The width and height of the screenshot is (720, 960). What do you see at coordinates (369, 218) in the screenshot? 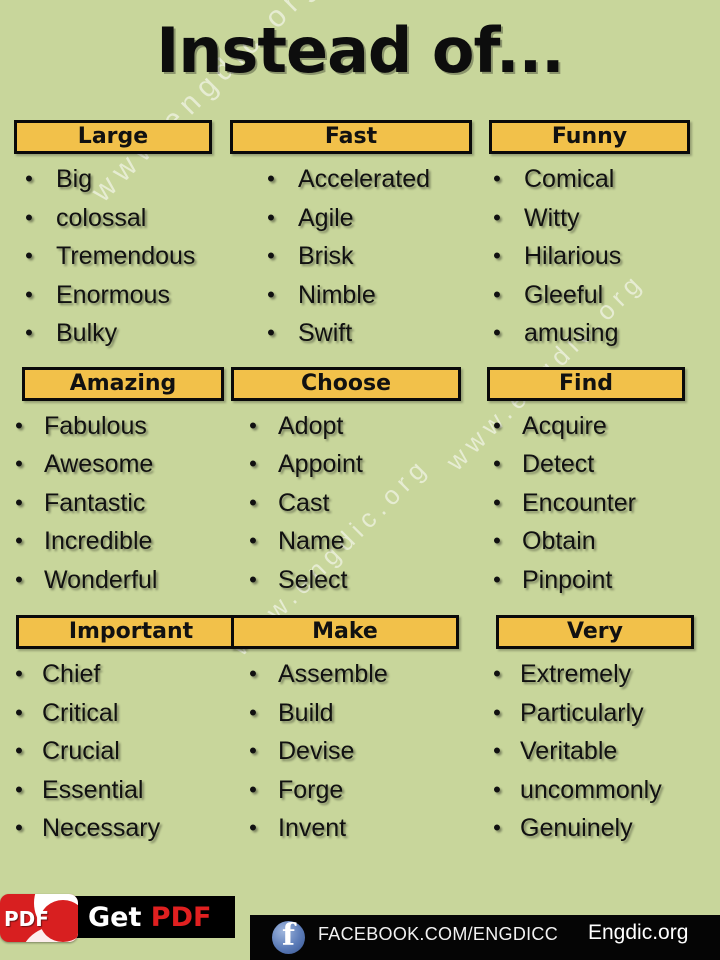
I see `list-item: • Agile` at bounding box center [369, 218].